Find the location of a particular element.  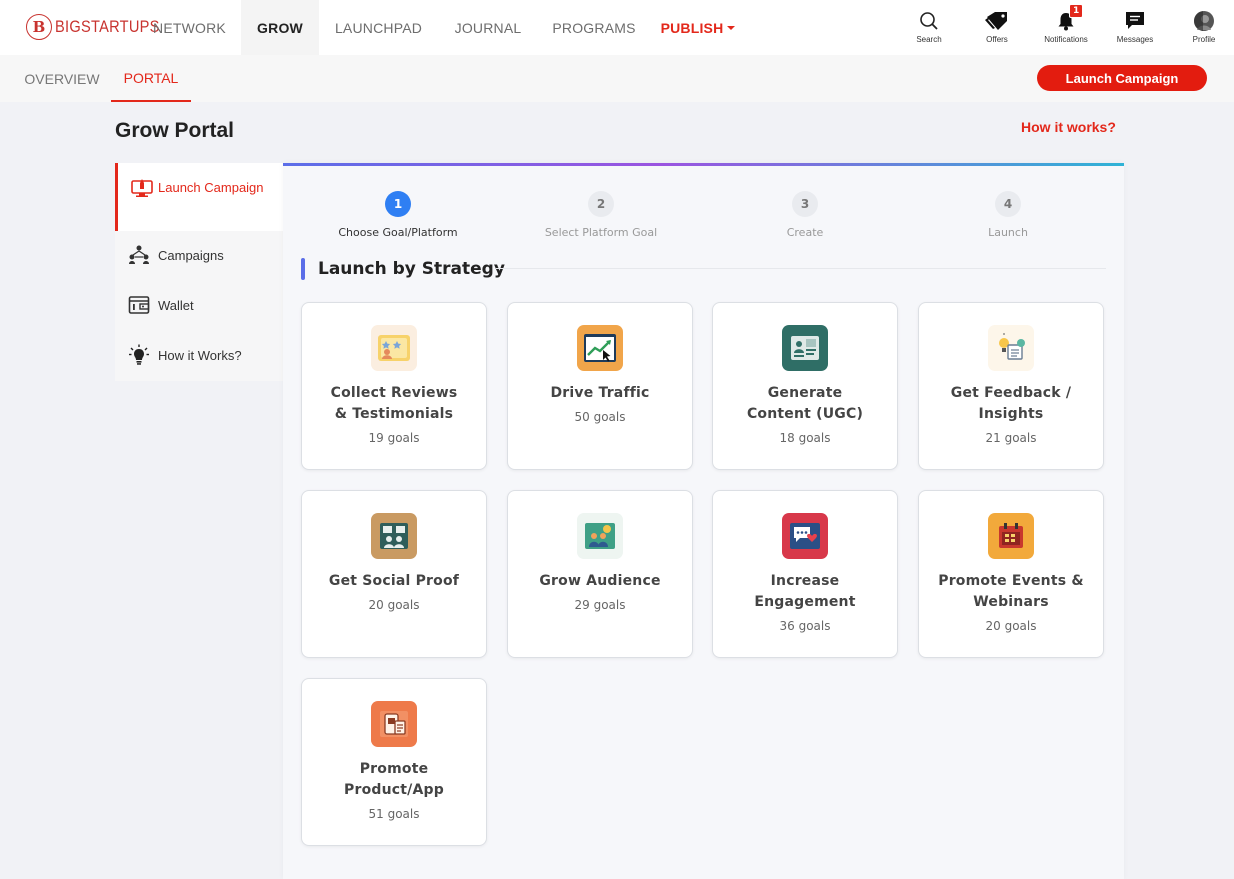

strategy-card-ugc: Generate Content (UGC) 18 goals is located at coordinates (805, 386).